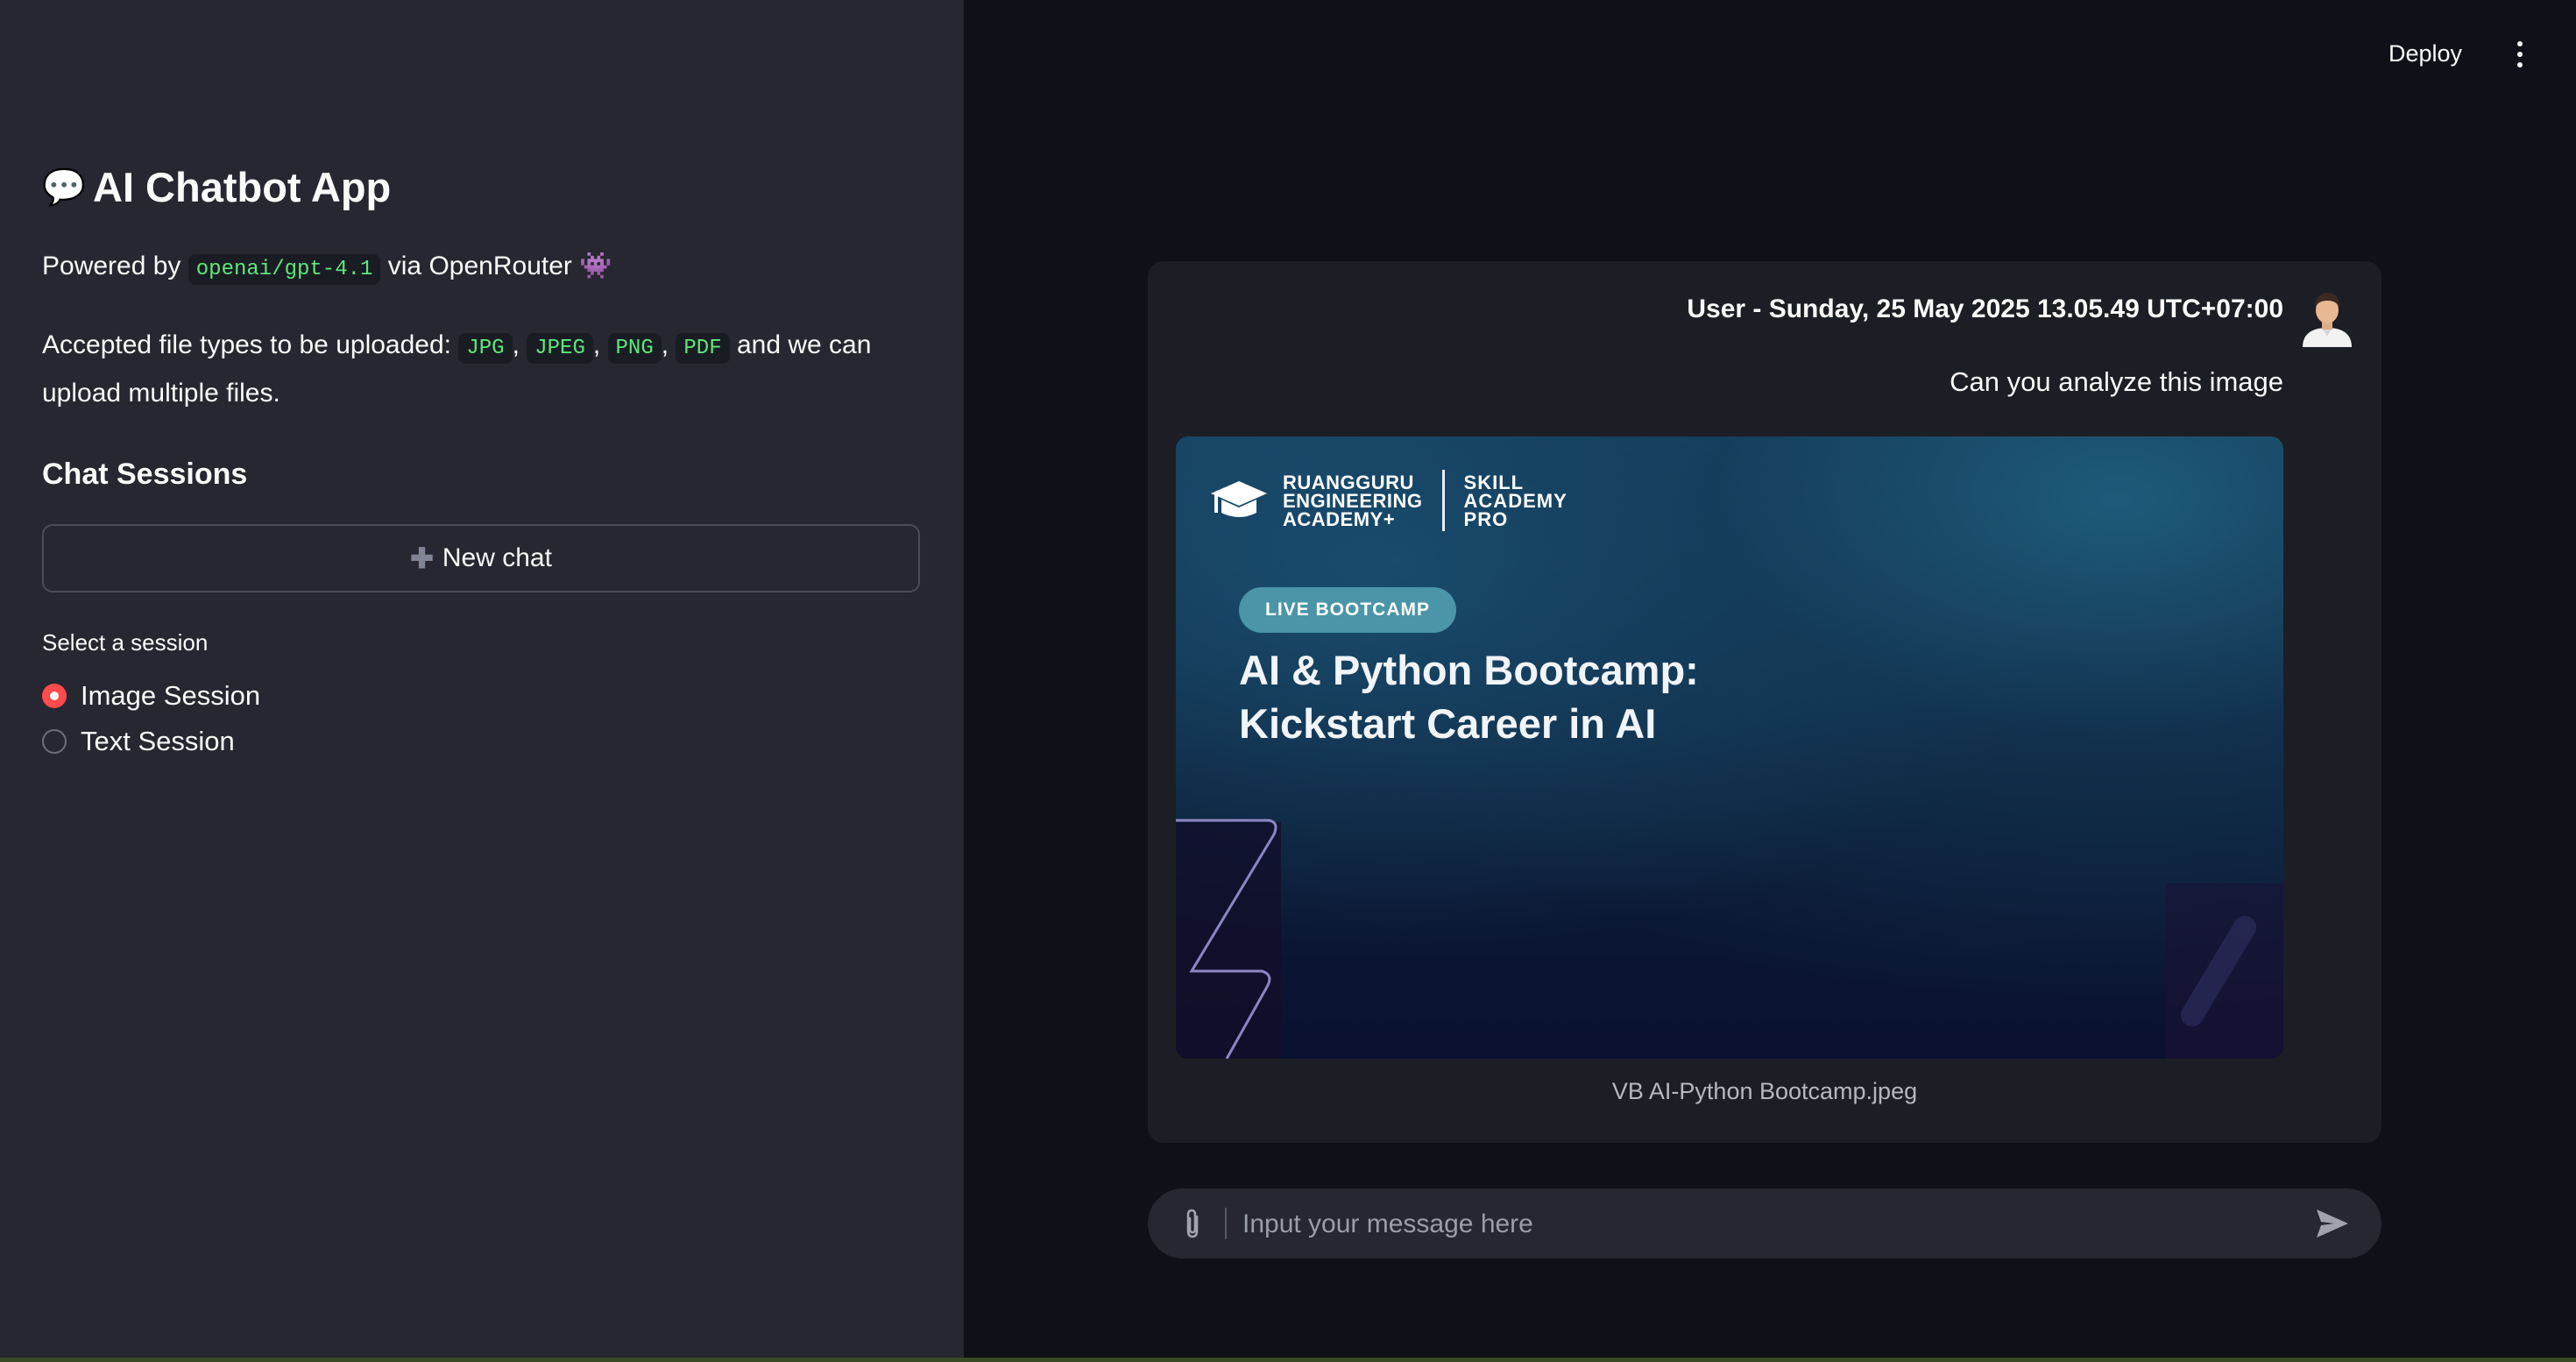 The height and width of the screenshot is (1362, 2576). I want to click on image-caption: VB AI-Python Bootcamp.jpeg, so click(1764, 1091).